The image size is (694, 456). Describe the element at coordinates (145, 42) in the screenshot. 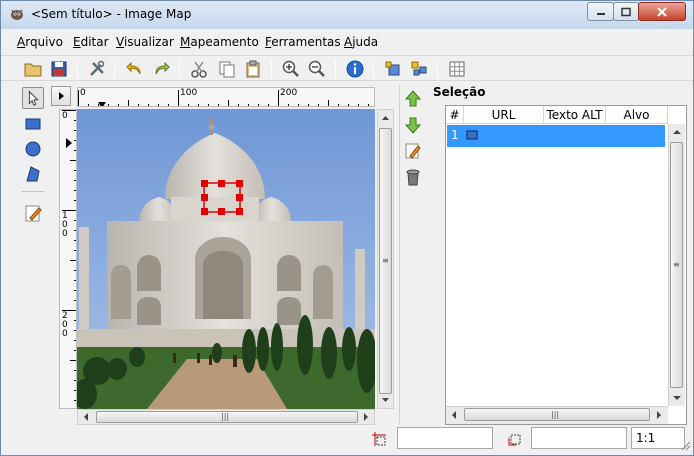

I see `menu-visualizar: Visualizar` at that location.